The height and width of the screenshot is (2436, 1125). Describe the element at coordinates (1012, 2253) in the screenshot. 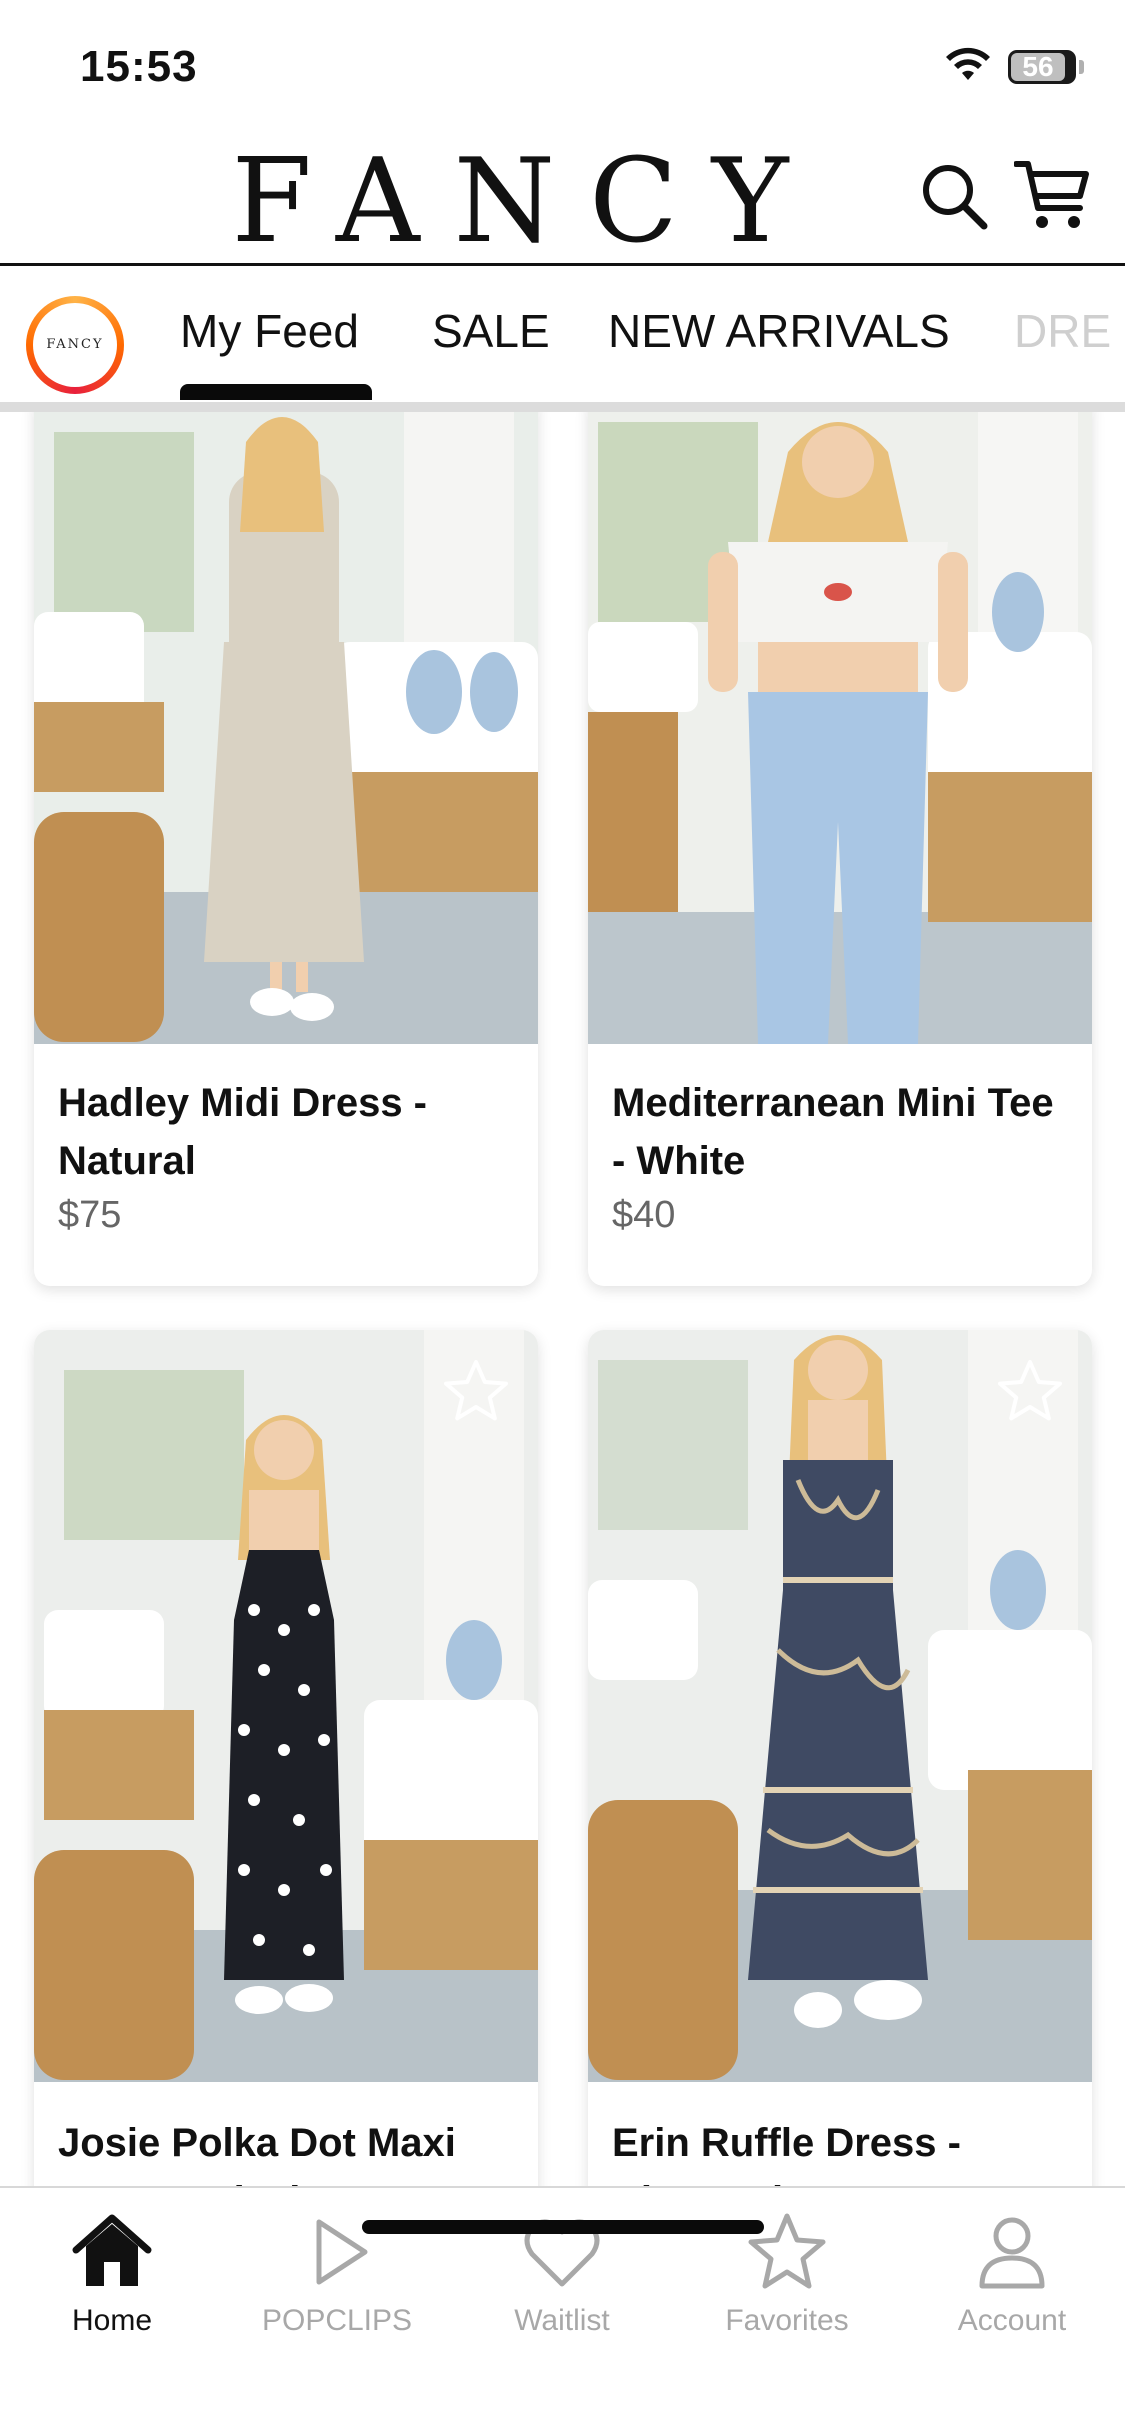

I see `account-icon` at that location.